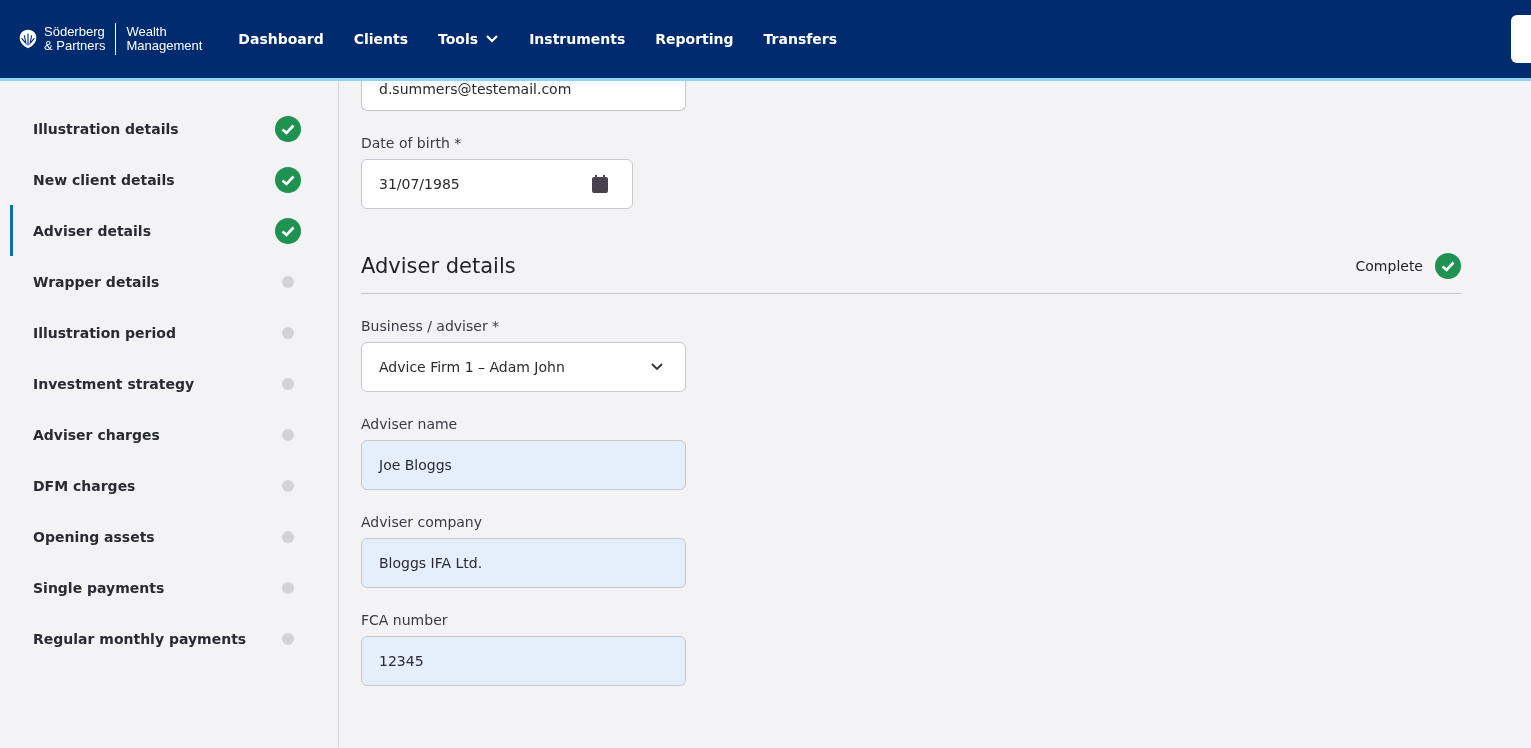 The width and height of the screenshot is (1531, 748). I want to click on step-item: Investment strategy, so click(174, 383).